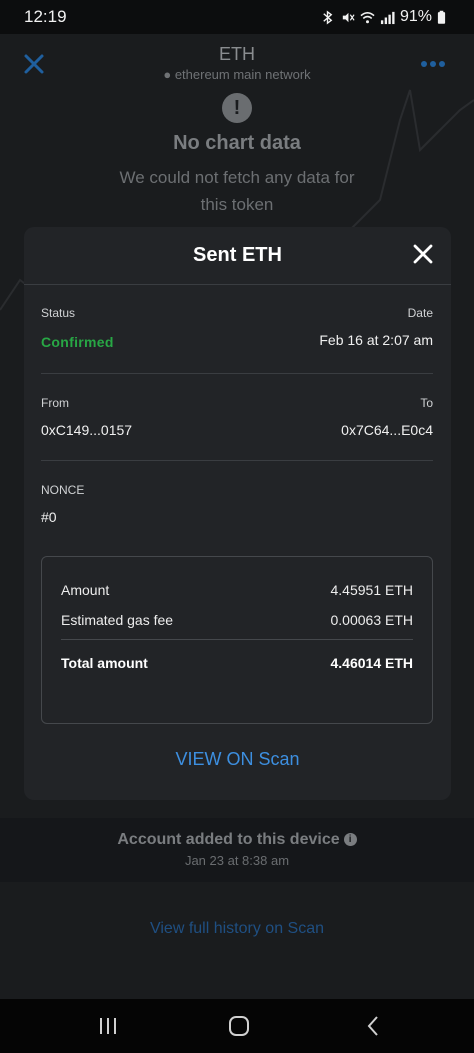 This screenshot has width=474, height=1053. What do you see at coordinates (441, 17) in the screenshot?
I see `battery-icon` at bounding box center [441, 17].